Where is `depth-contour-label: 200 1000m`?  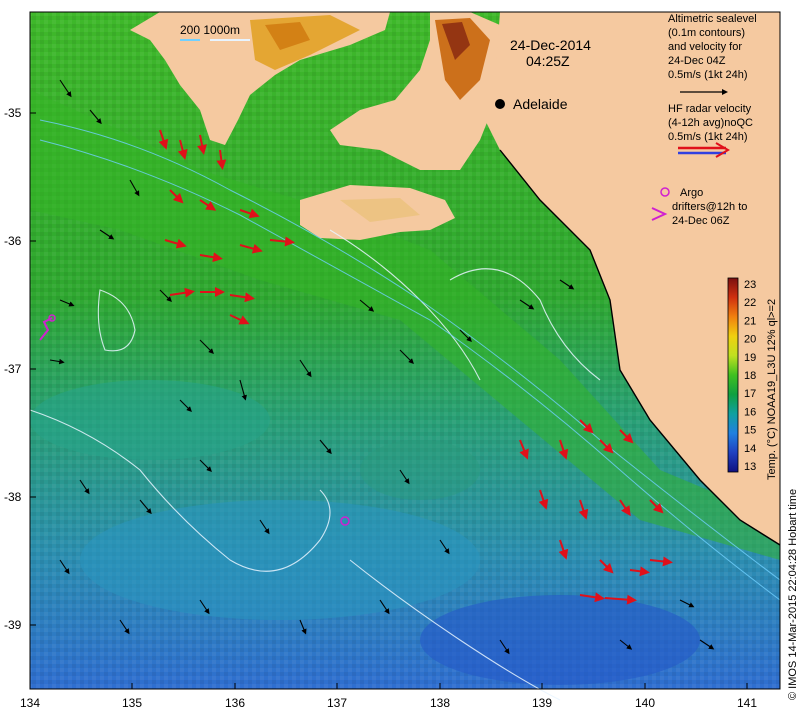 depth-contour-label: 200 1000m is located at coordinates (210, 30).